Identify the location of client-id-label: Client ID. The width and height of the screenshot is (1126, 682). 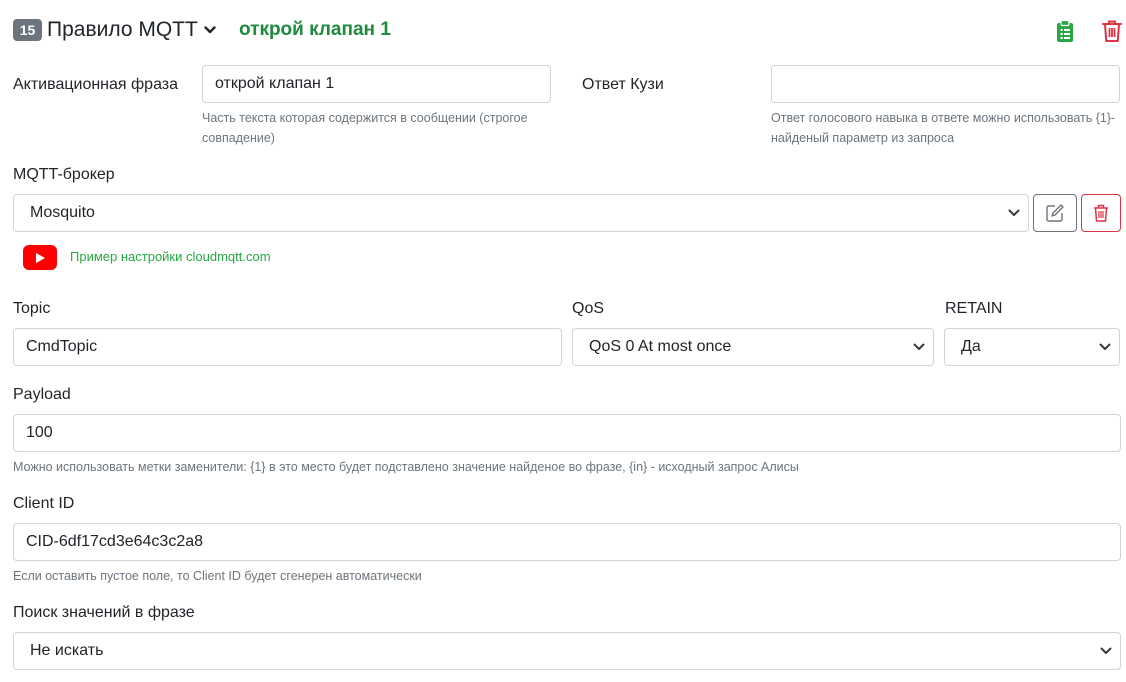
(44, 503).